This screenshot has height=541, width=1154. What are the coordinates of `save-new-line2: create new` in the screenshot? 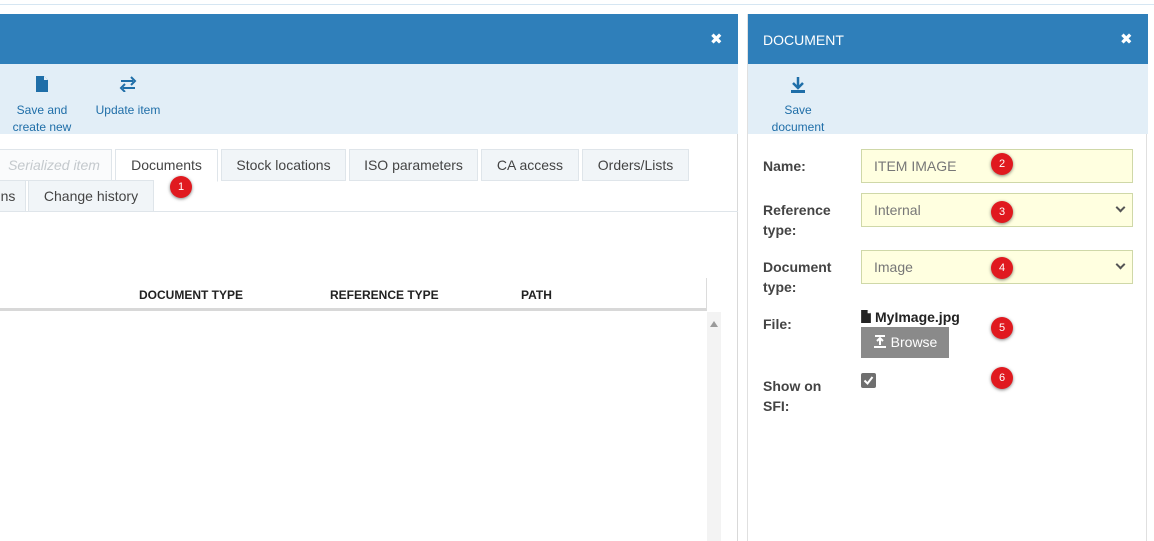 It's located at (42, 127).